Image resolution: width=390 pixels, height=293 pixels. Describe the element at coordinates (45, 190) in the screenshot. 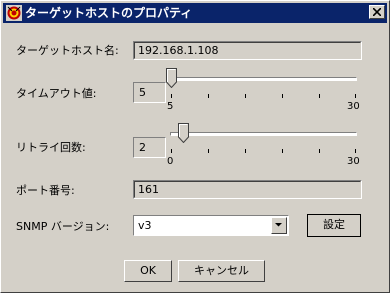

I see `port-label: ポート番号:` at that location.